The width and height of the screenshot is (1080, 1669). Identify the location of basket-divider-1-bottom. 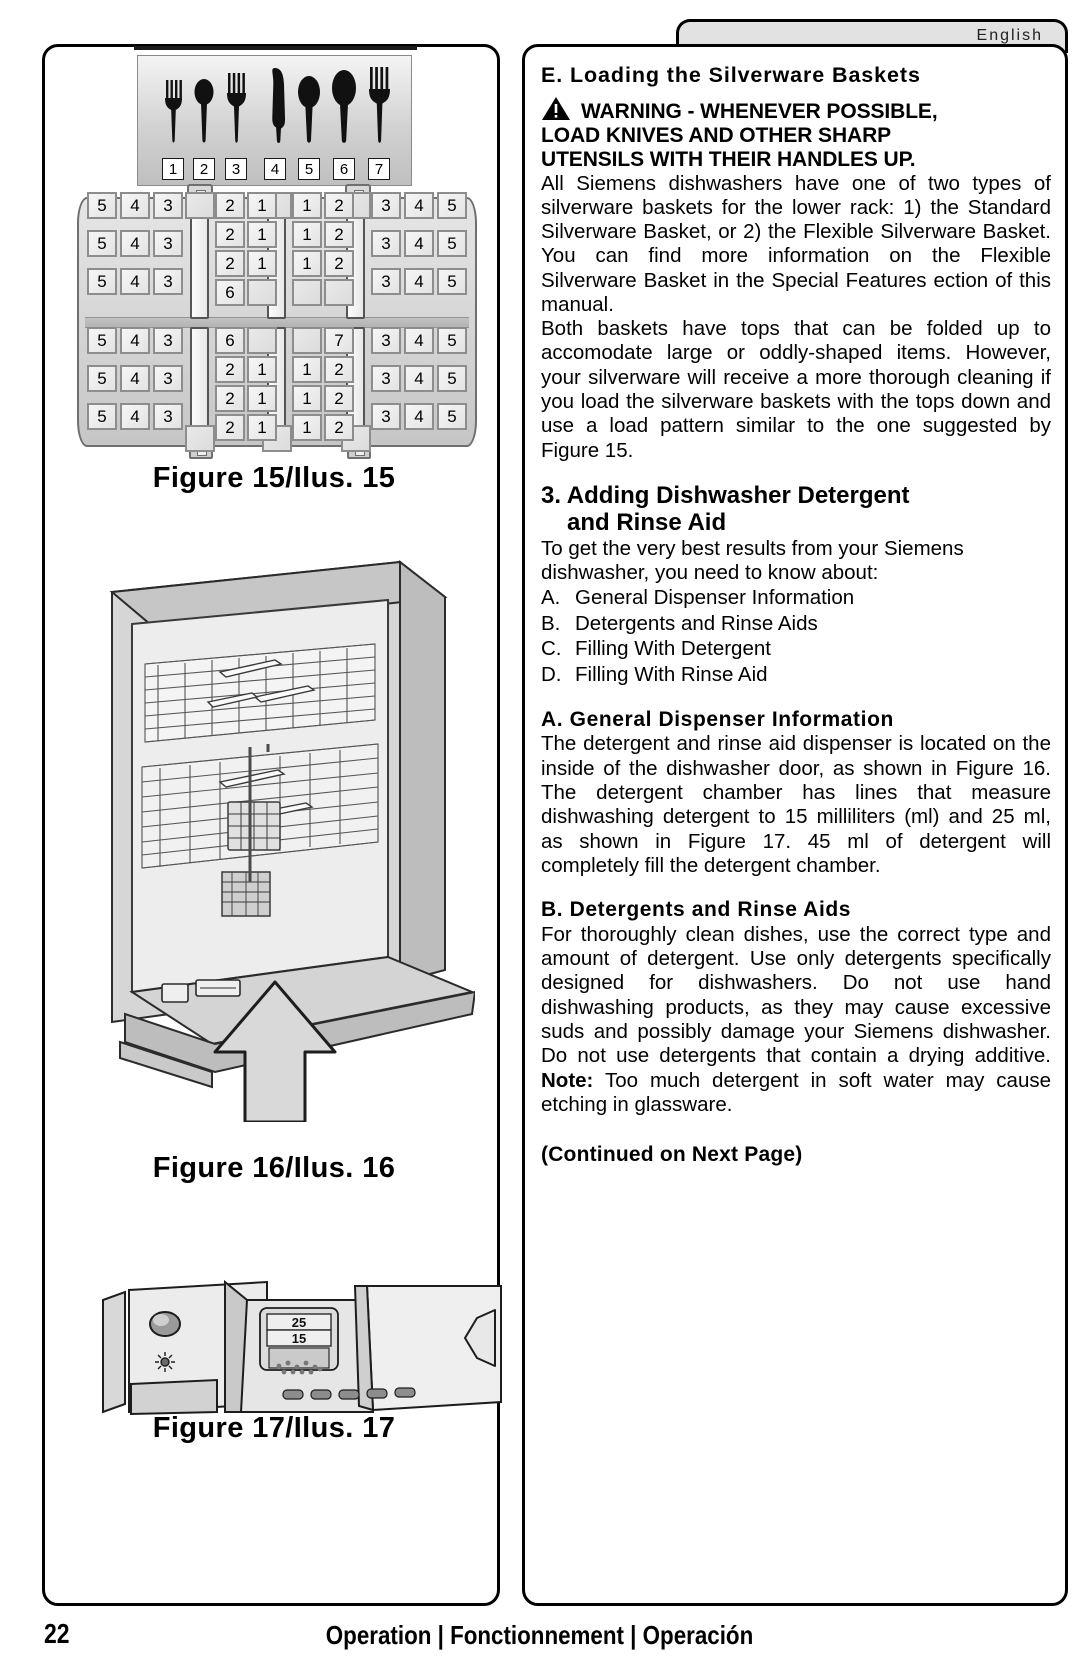
(199, 378).